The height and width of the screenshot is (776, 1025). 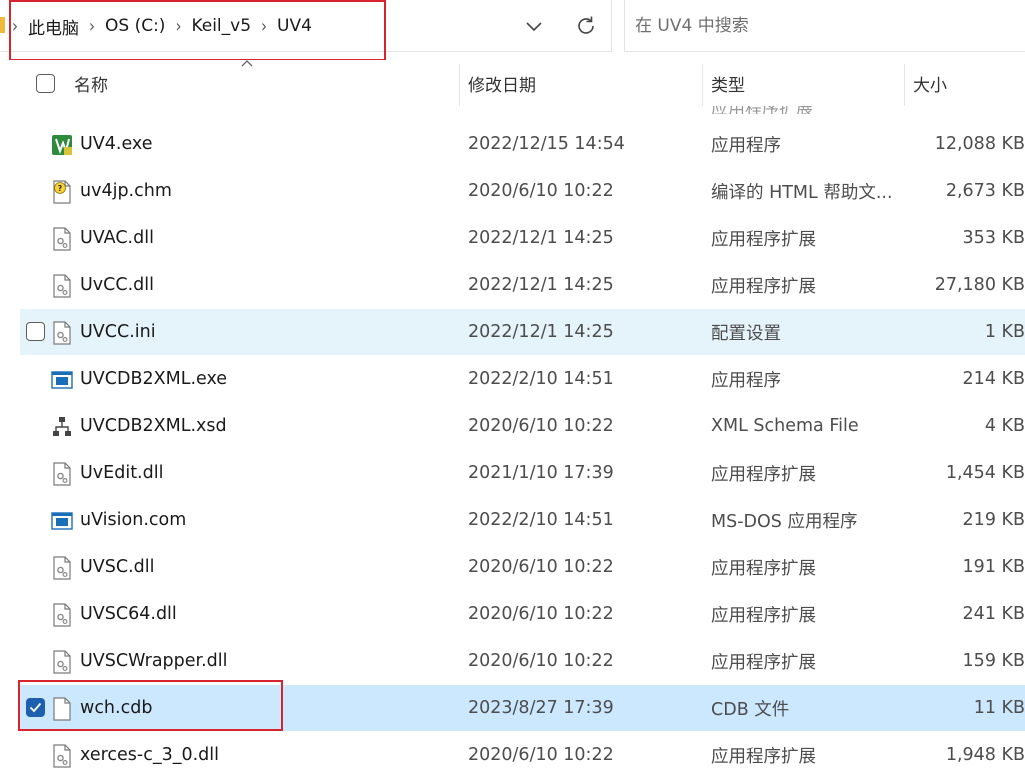 I want to click on chevron-down-icon, so click(x=534, y=27).